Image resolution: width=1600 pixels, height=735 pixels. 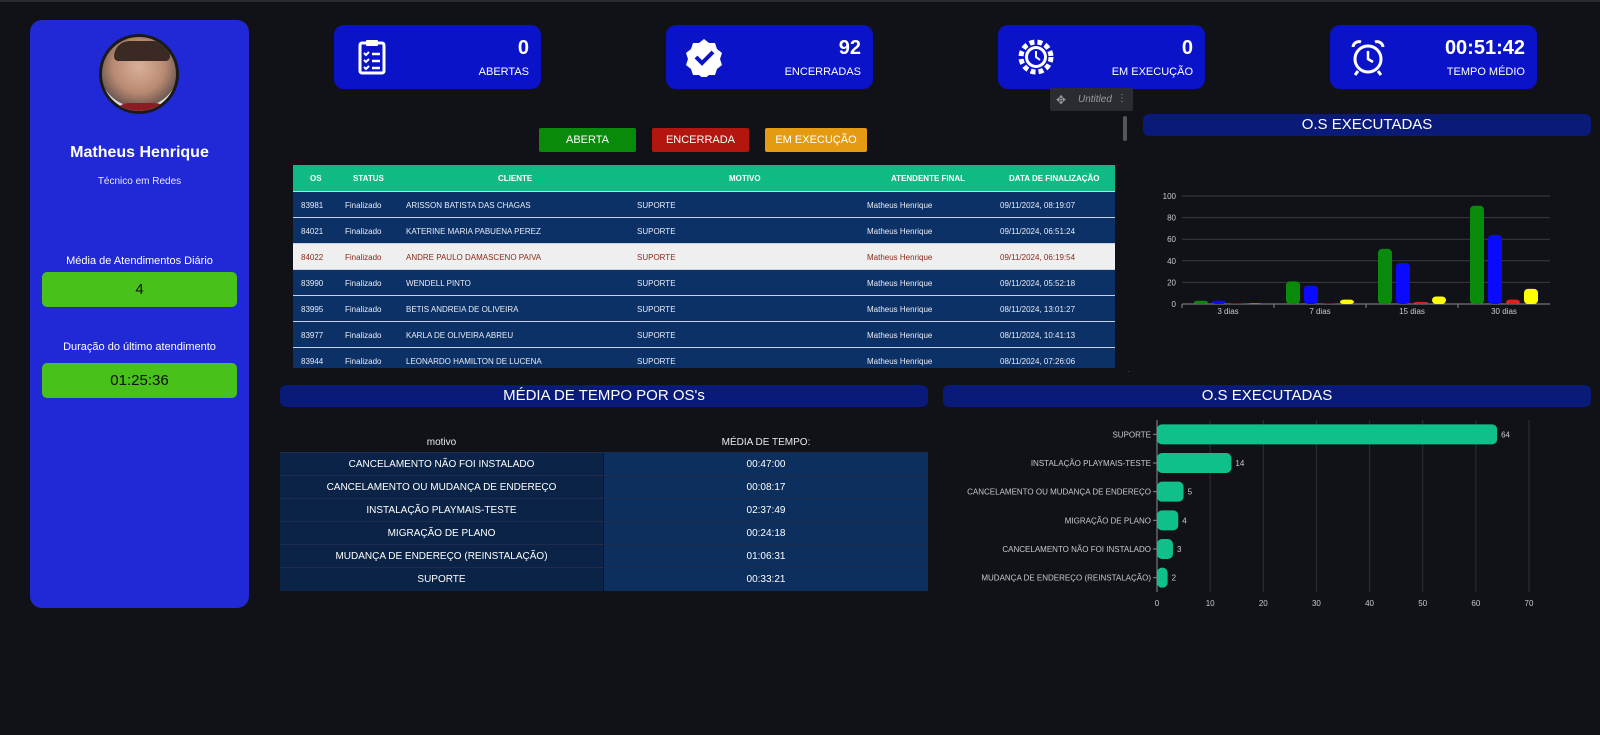 I want to click on cell-os: 83977, so click(x=312, y=335).